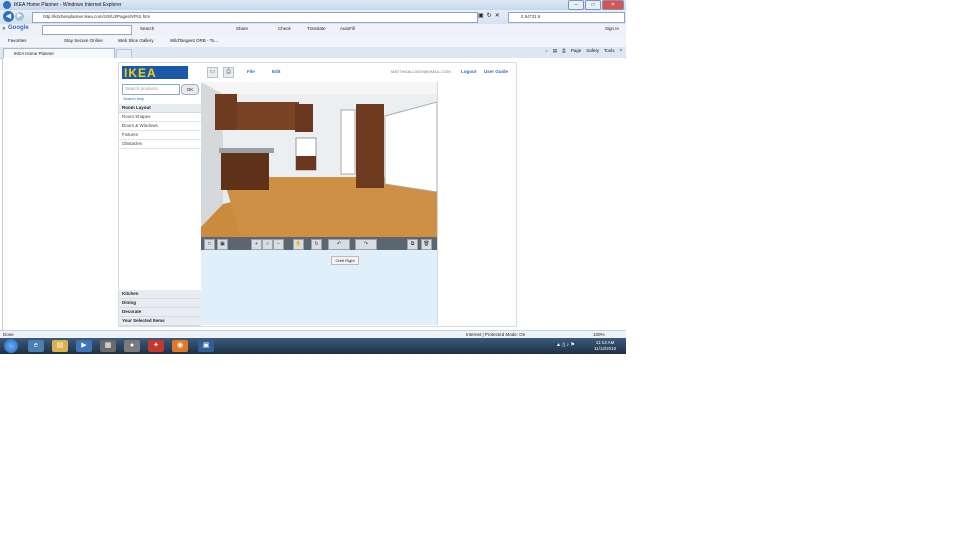  Describe the element at coordinates (136, 40) in the screenshot. I see `favorite-item: Web Slice Gallery` at that location.